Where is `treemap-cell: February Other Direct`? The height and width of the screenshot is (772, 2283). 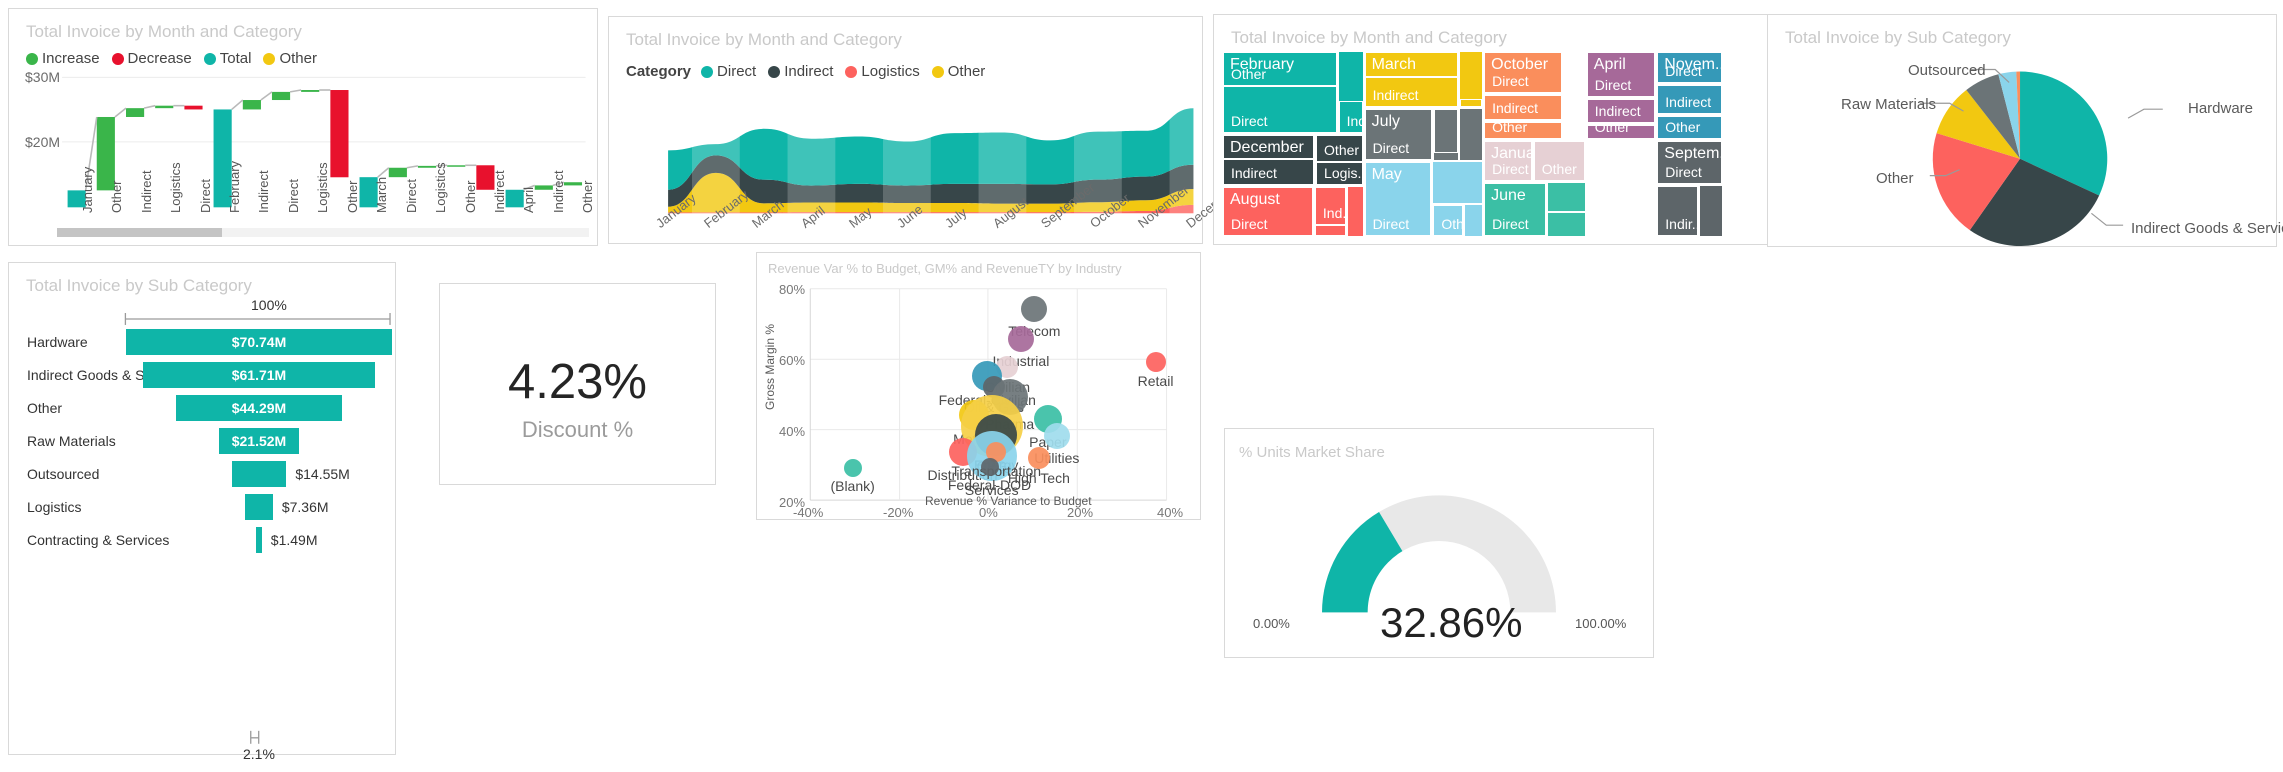 treemap-cell: February Other Direct is located at coordinates (1280, 92).